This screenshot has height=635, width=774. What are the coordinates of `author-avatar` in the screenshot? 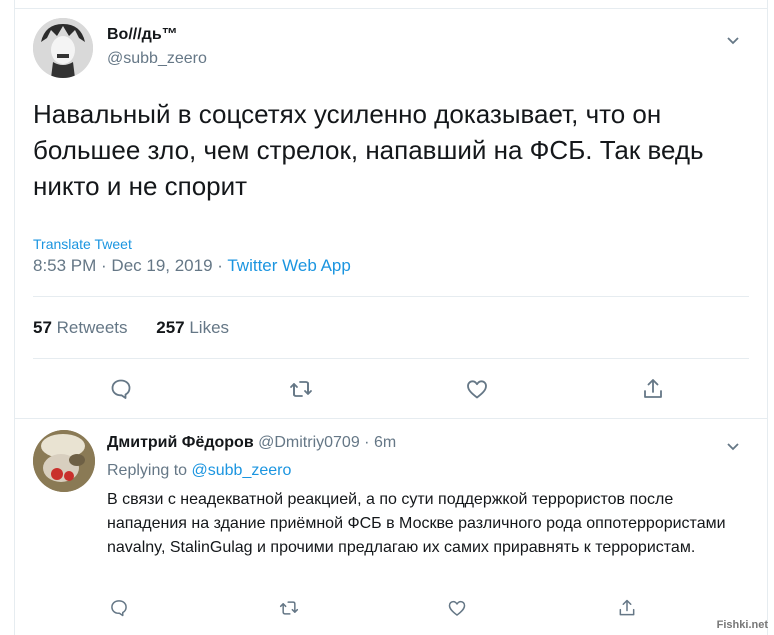 It's located at (63, 48).